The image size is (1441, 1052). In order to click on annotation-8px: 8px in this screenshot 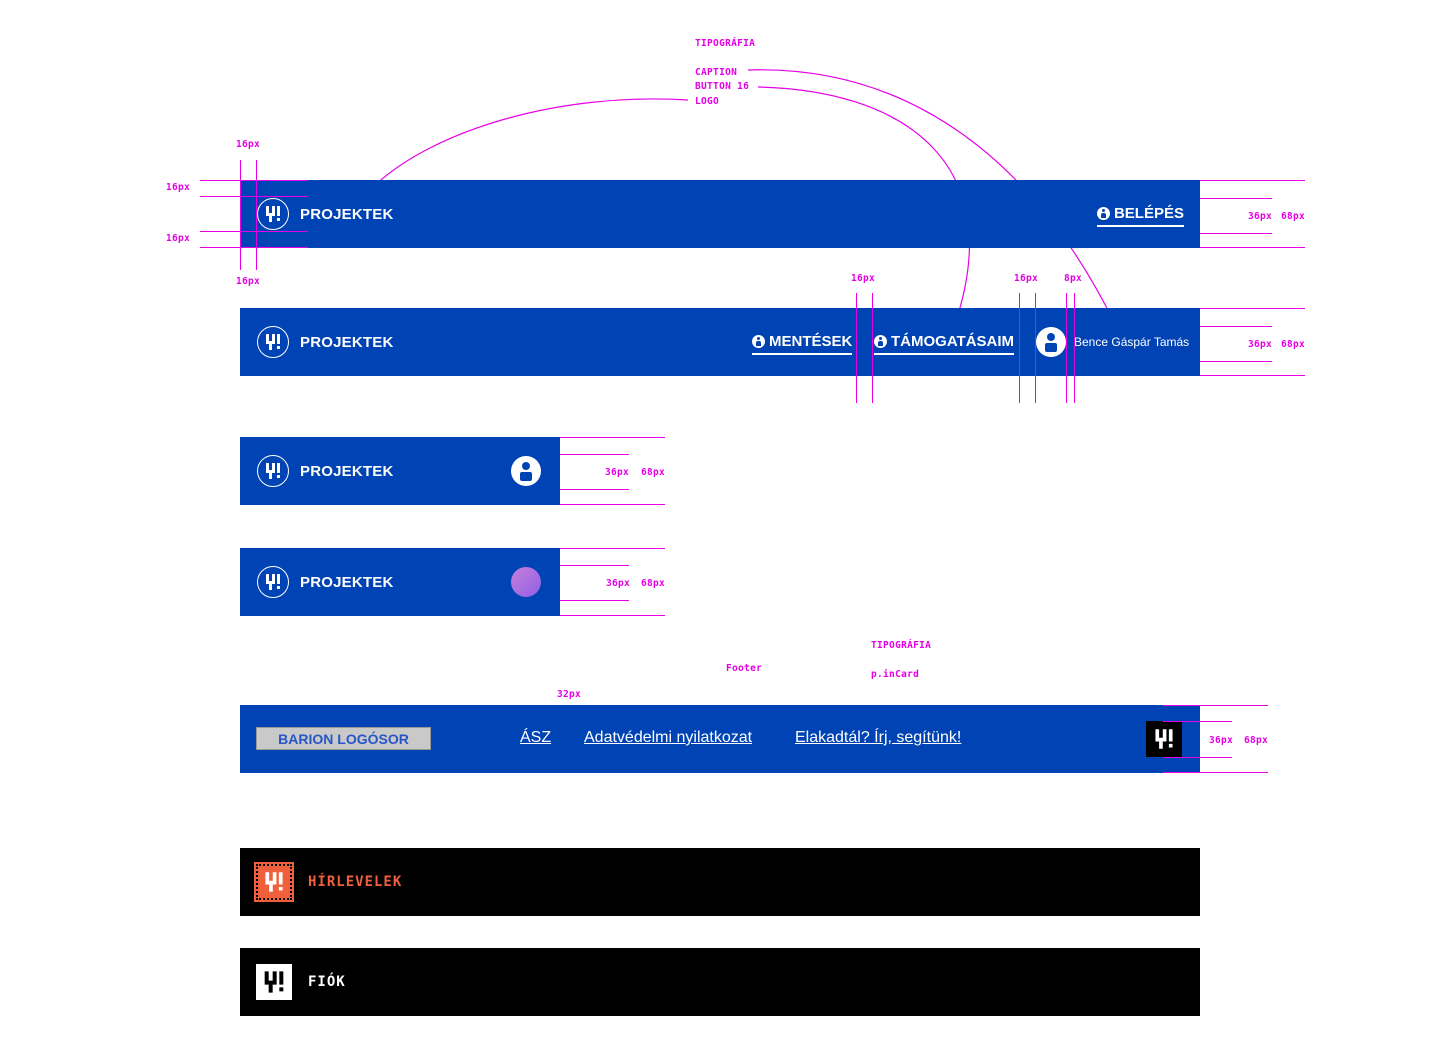, I will do `click(1073, 278)`.